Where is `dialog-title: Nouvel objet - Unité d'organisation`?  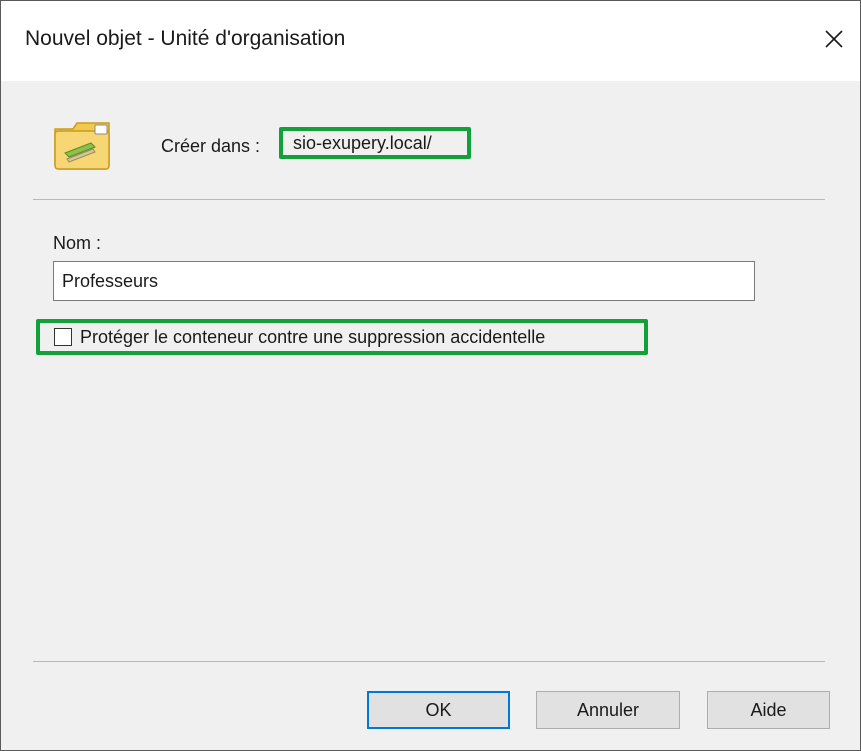
dialog-title: Nouvel objet - Unité d'organisation is located at coordinates (185, 38).